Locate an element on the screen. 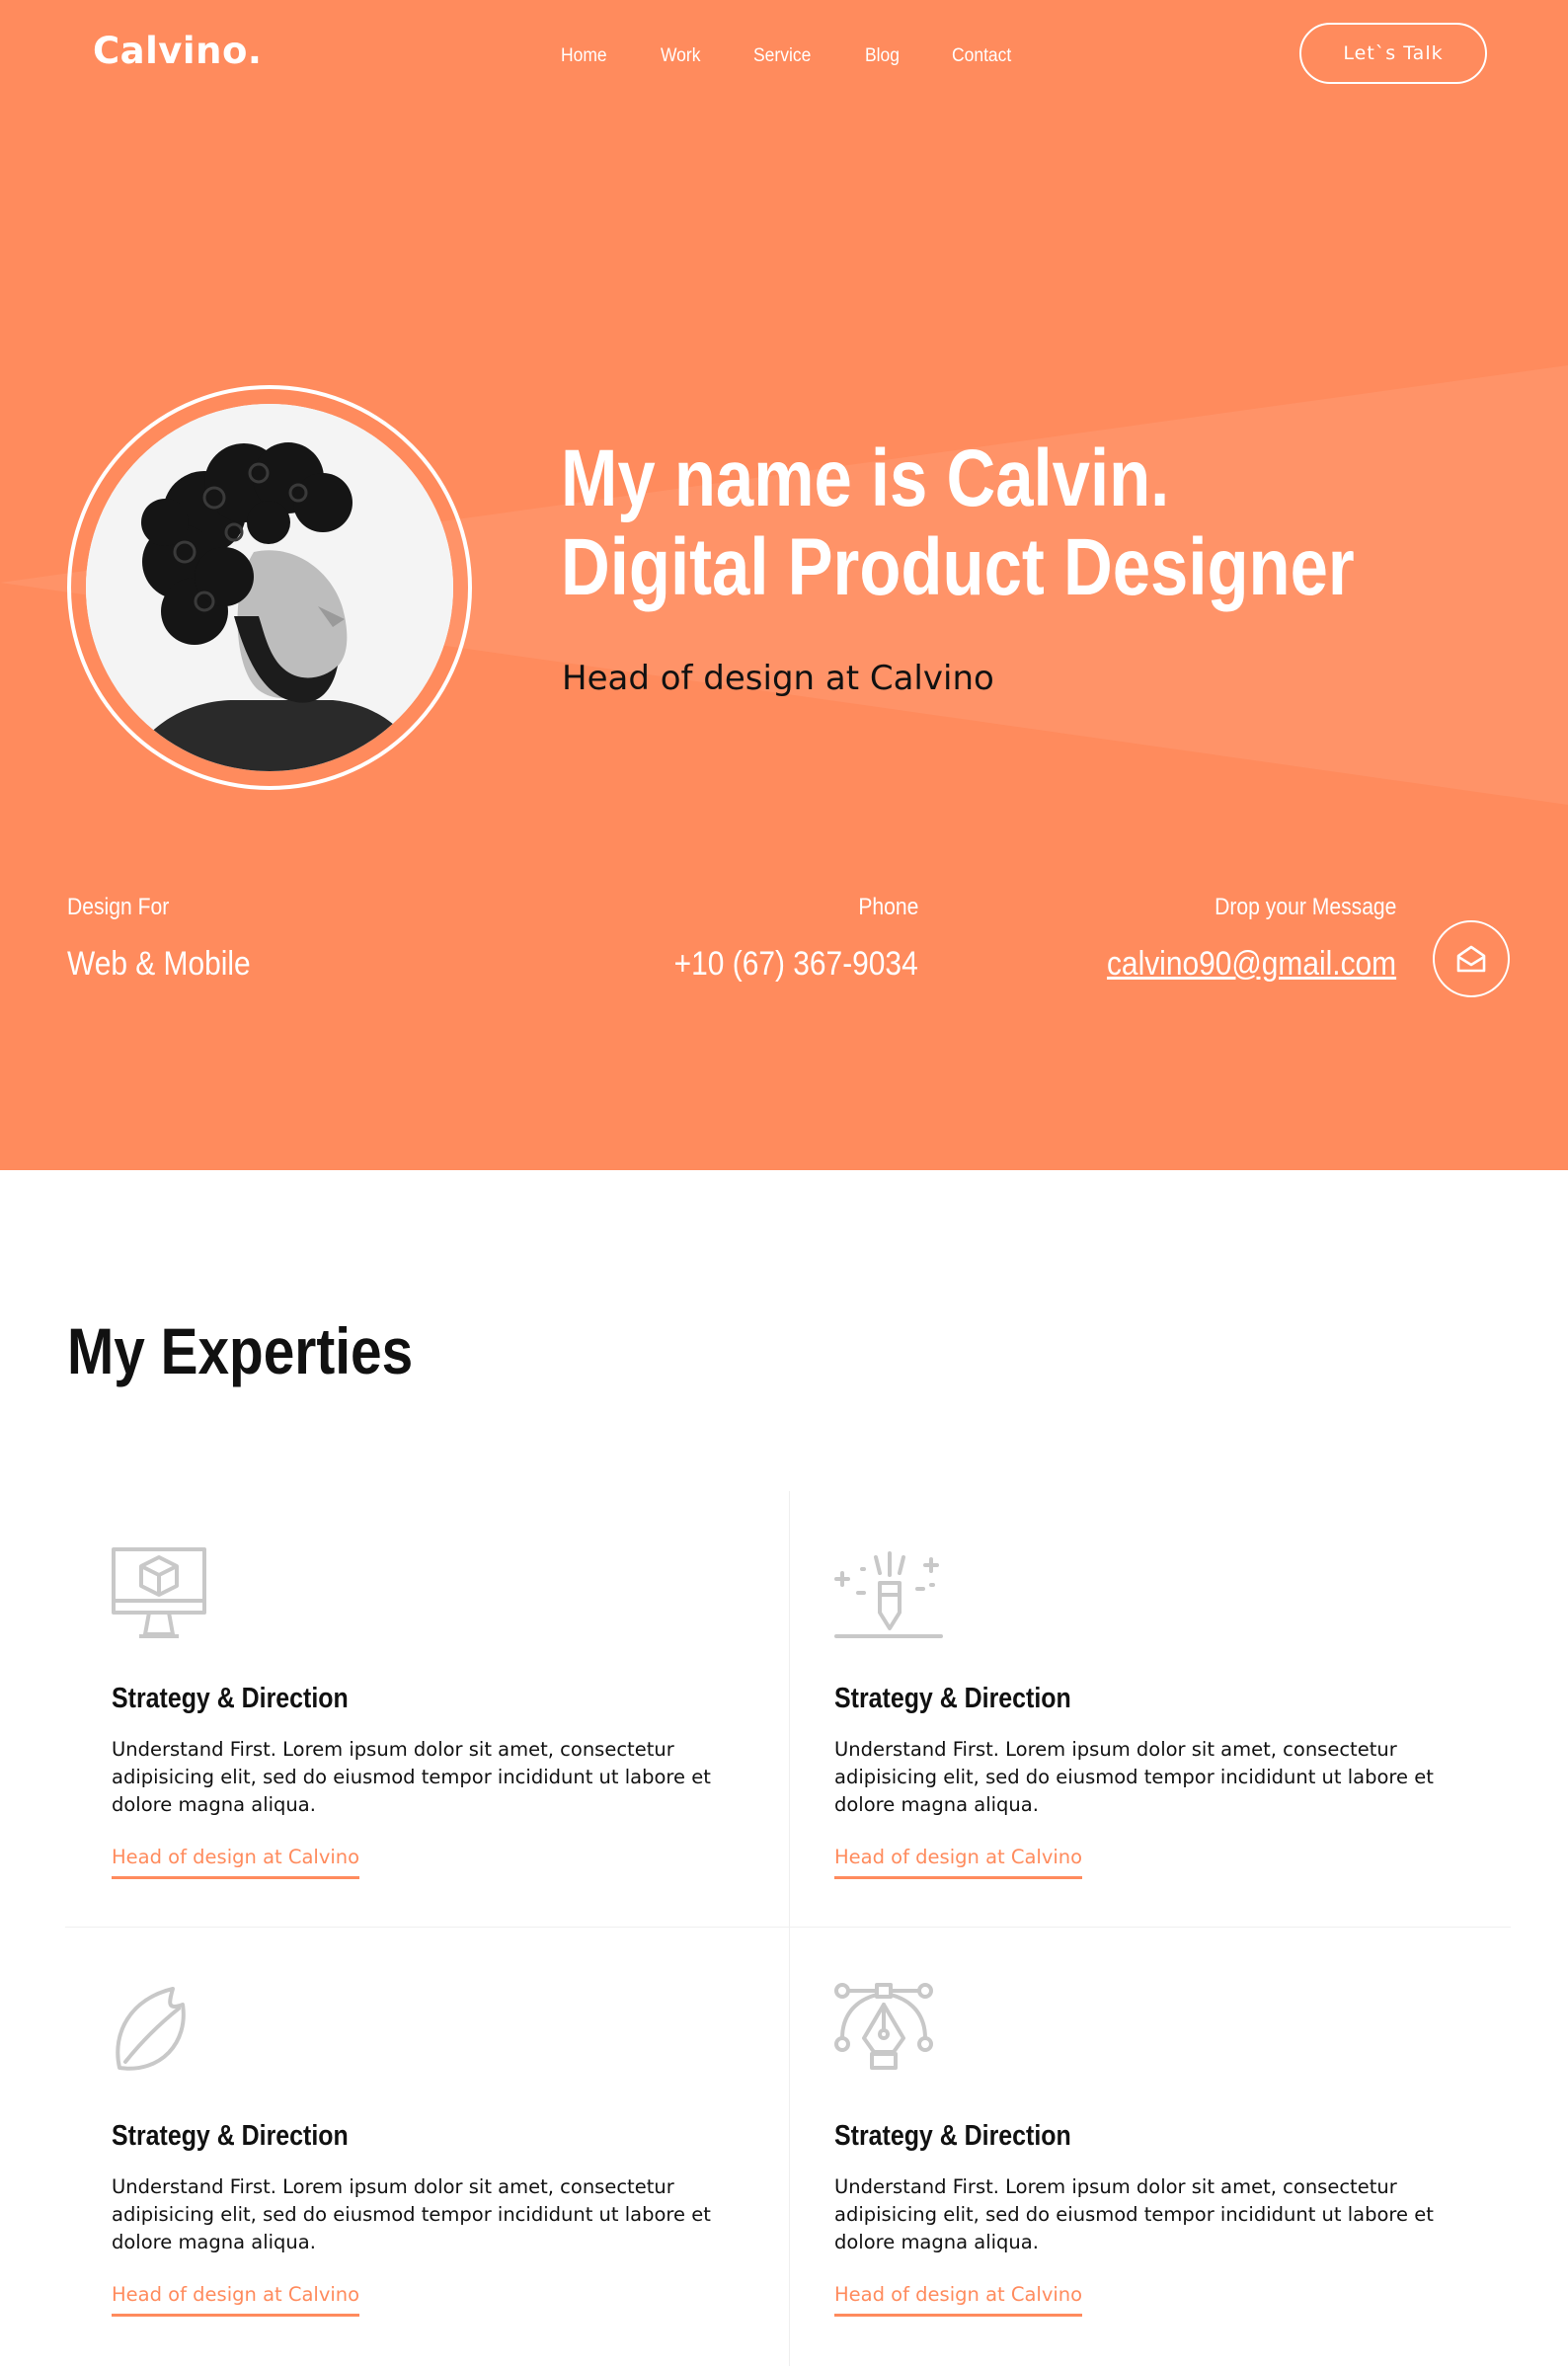 The height and width of the screenshot is (2366, 1568). grid-divider-vertical is located at coordinates (789, 1928).